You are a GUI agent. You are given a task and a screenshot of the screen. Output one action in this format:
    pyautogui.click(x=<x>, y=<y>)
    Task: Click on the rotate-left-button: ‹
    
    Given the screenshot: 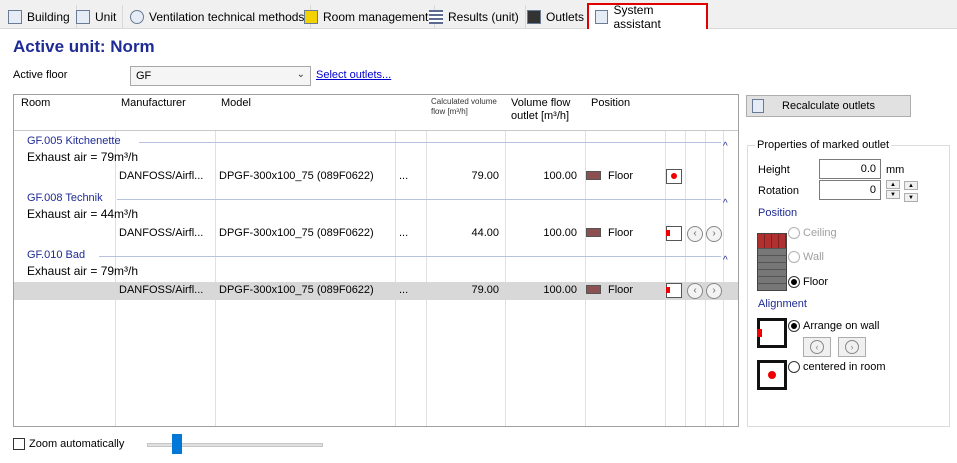 What is the action you would take?
    pyautogui.click(x=817, y=347)
    